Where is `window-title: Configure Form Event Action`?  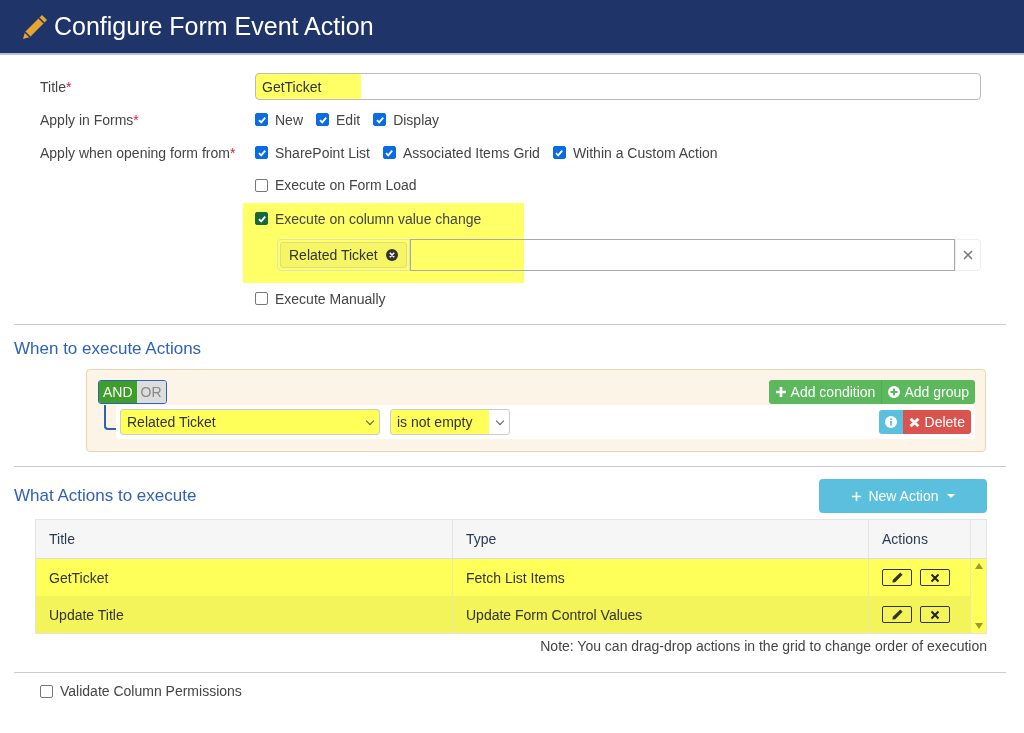 window-title: Configure Form Event Action is located at coordinates (214, 26).